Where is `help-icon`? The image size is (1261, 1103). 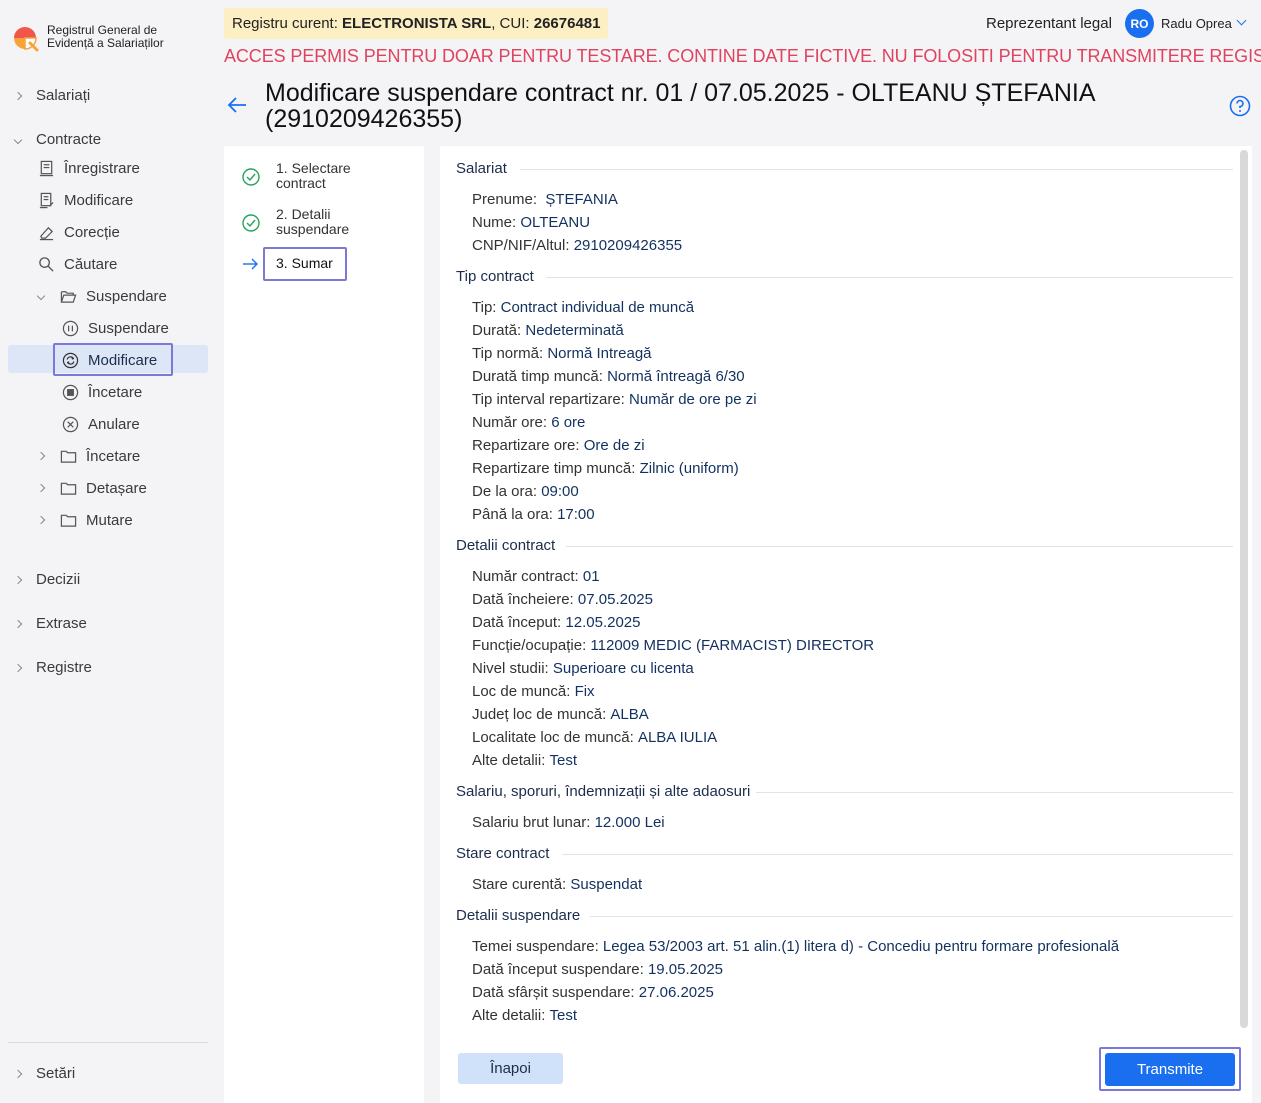
help-icon is located at coordinates (1240, 106).